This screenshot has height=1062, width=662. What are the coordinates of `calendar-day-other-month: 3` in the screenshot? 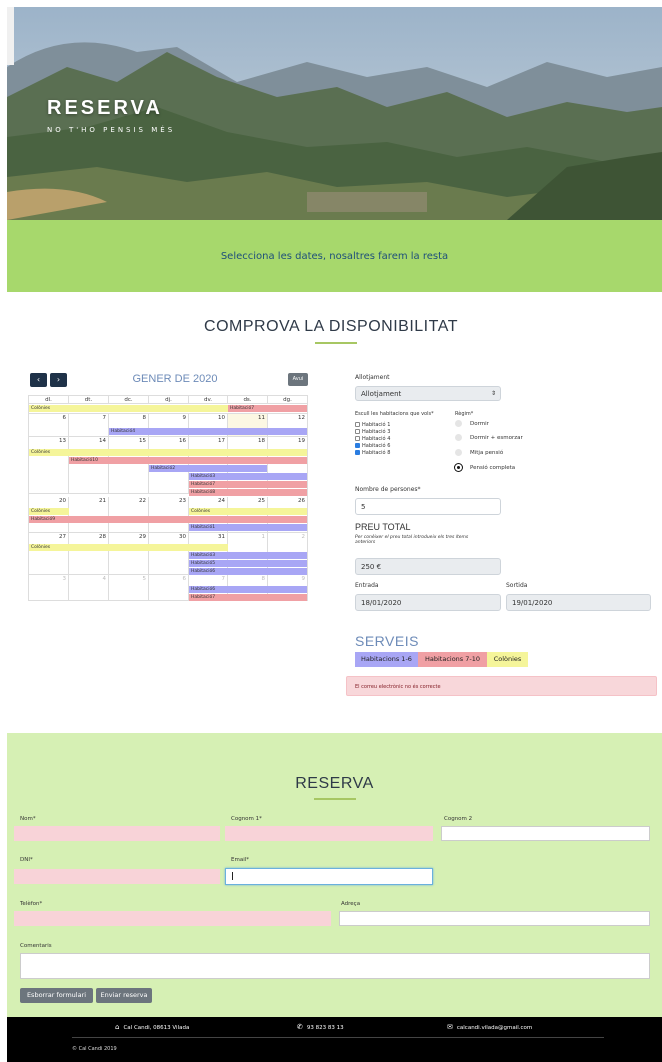 It's located at (49, 588).